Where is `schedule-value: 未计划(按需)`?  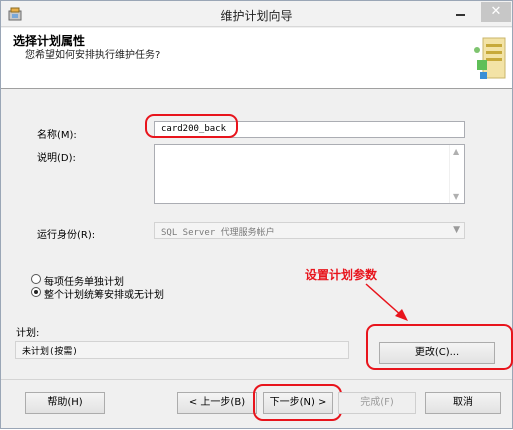
schedule-value: 未计划(按需) is located at coordinates (50, 352).